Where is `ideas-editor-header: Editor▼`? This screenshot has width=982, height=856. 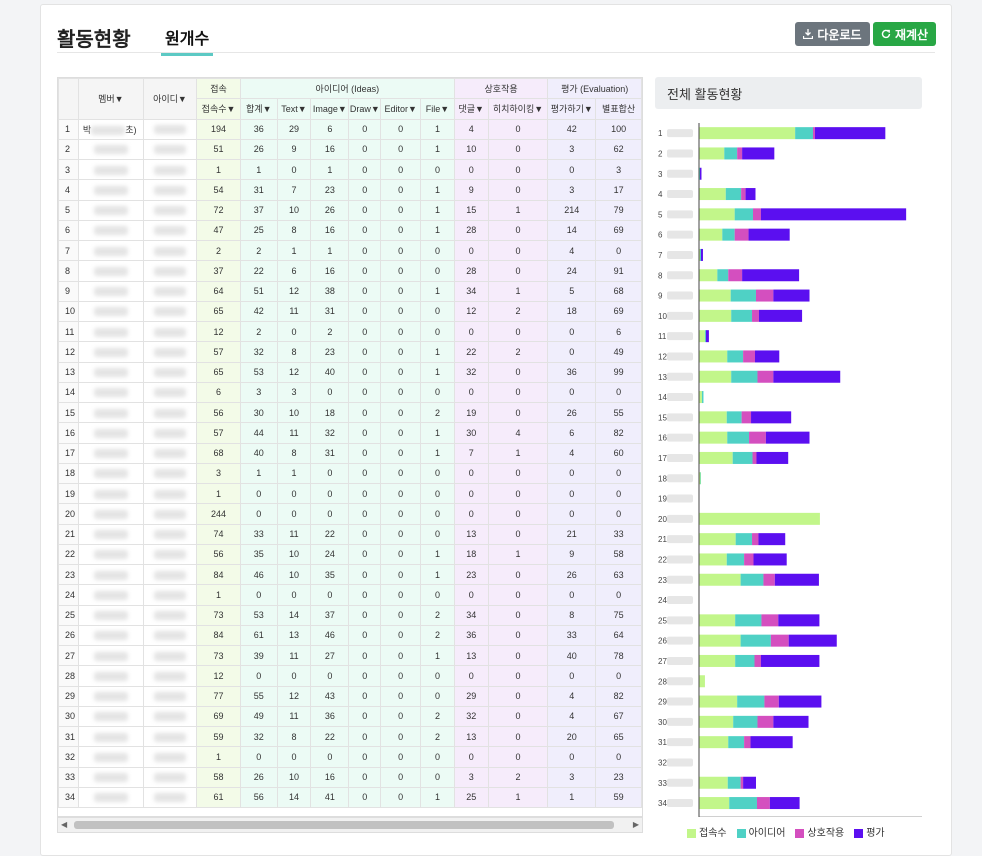
ideas-editor-header: Editor▼ is located at coordinates (401, 109).